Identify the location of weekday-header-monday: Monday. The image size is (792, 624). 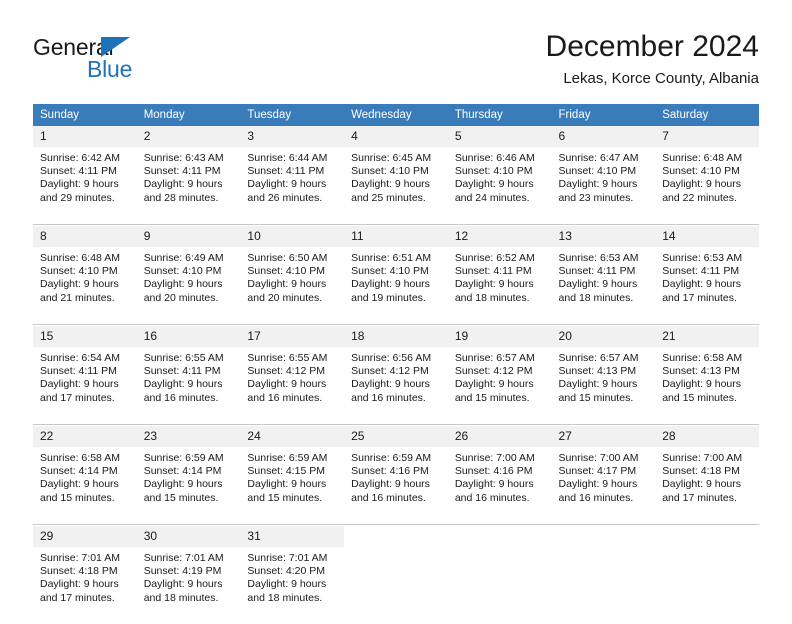
(188, 115).